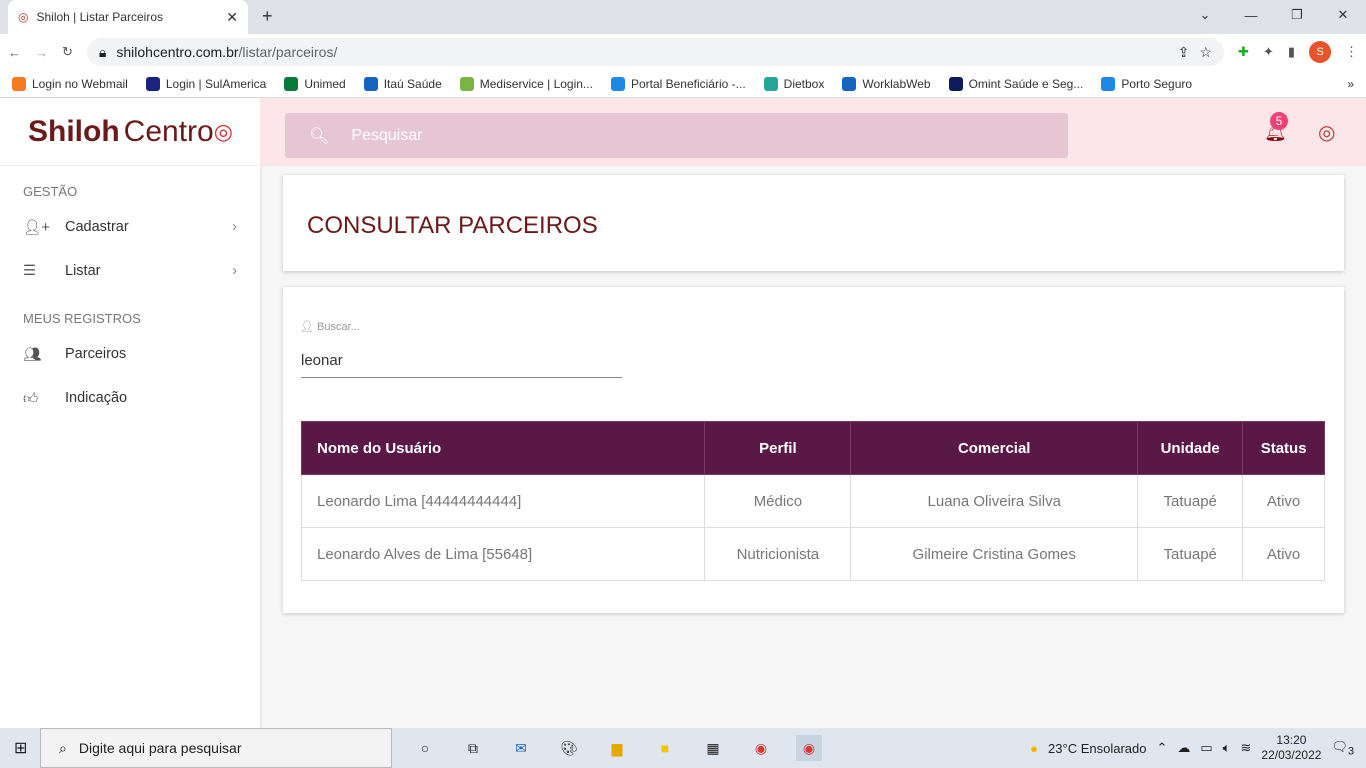 The width and height of the screenshot is (1366, 768). Describe the element at coordinates (676, 135) in the screenshot. I see `global-search: 🔍︎ Pesquisar` at that location.